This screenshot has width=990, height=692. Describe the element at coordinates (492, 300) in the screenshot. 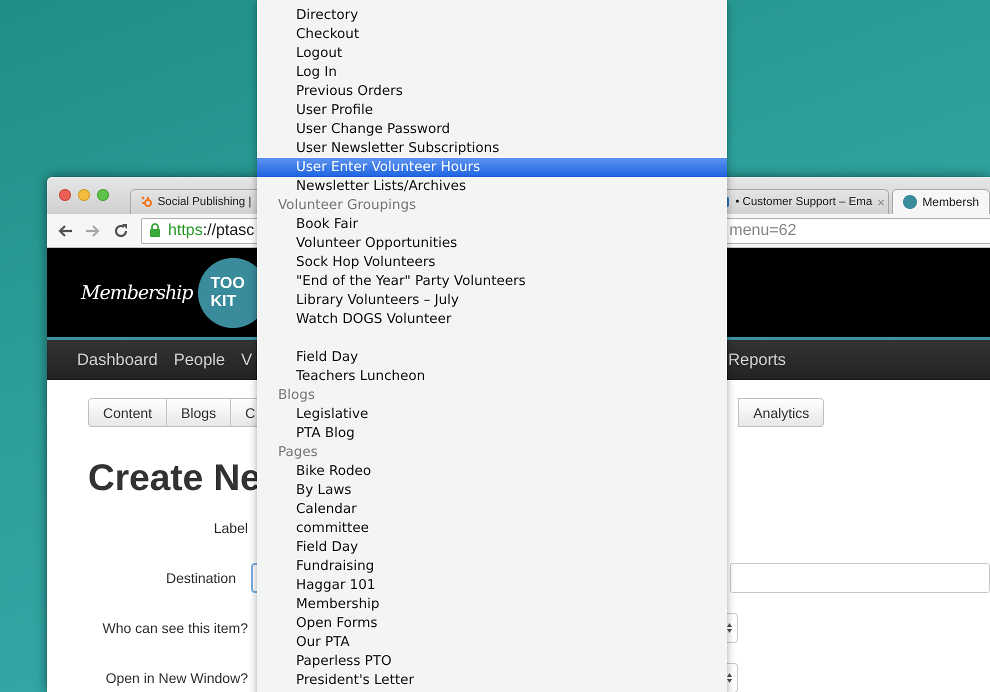

I see `menu-option: Library Volunteers – July` at that location.